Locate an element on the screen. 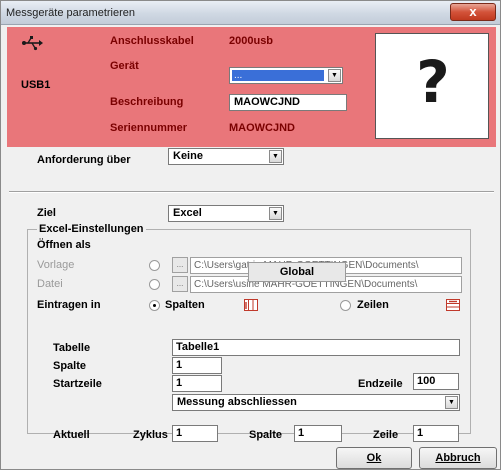 This screenshot has width=501, height=470. request-select-value: Keine is located at coordinates (188, 156).